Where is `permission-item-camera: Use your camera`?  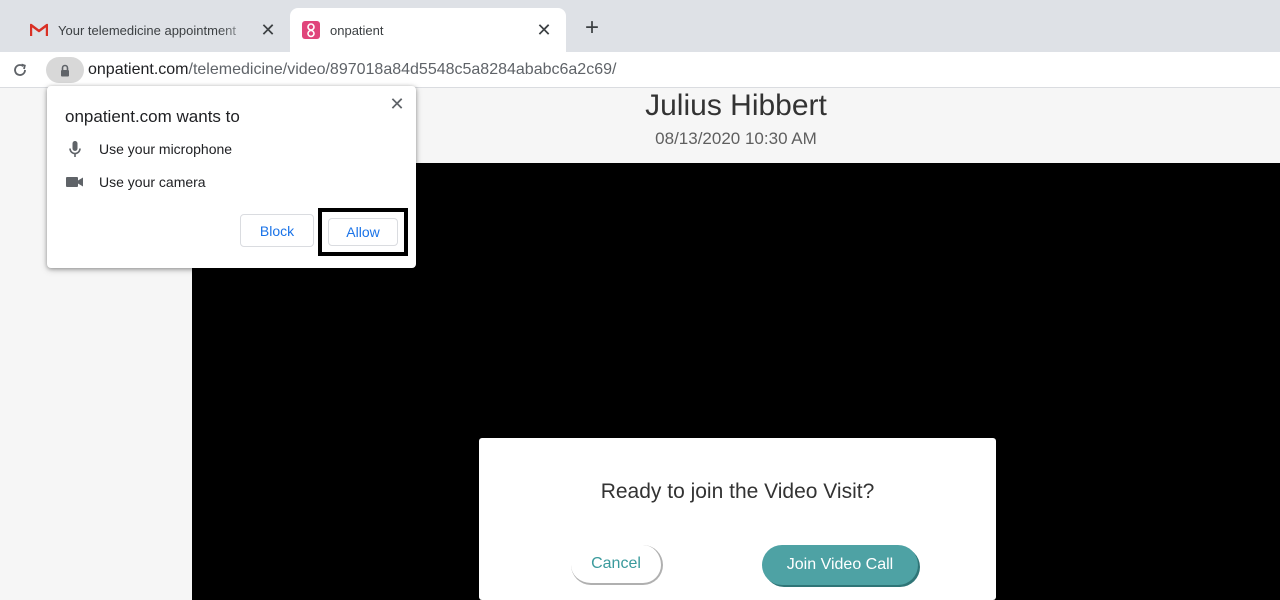 permission-item-camera: Use your camera is located at coordinates (135, 182).